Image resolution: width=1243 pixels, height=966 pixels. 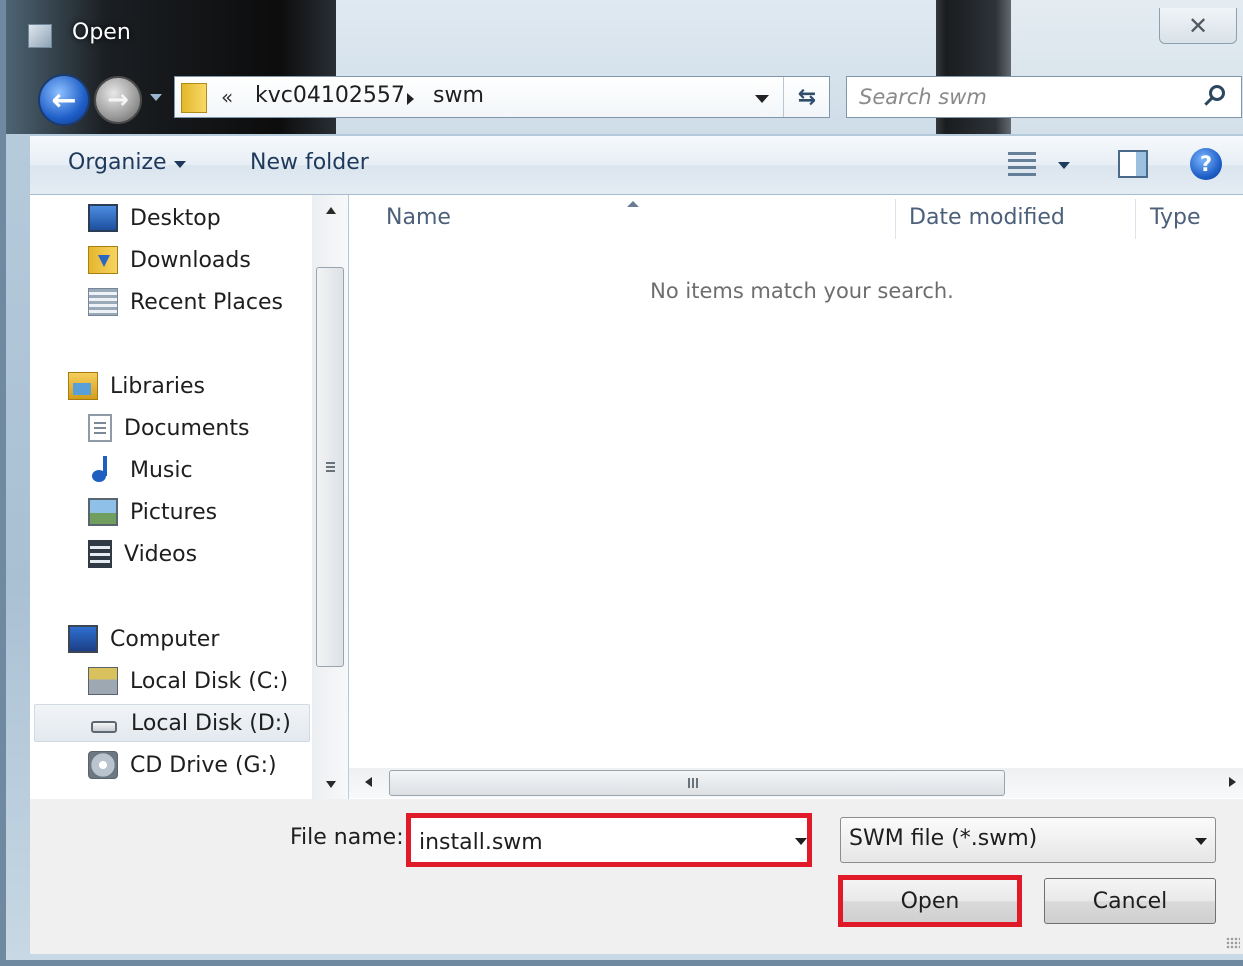 I want to click on change-view-icon, so click(x=1022, y=164).